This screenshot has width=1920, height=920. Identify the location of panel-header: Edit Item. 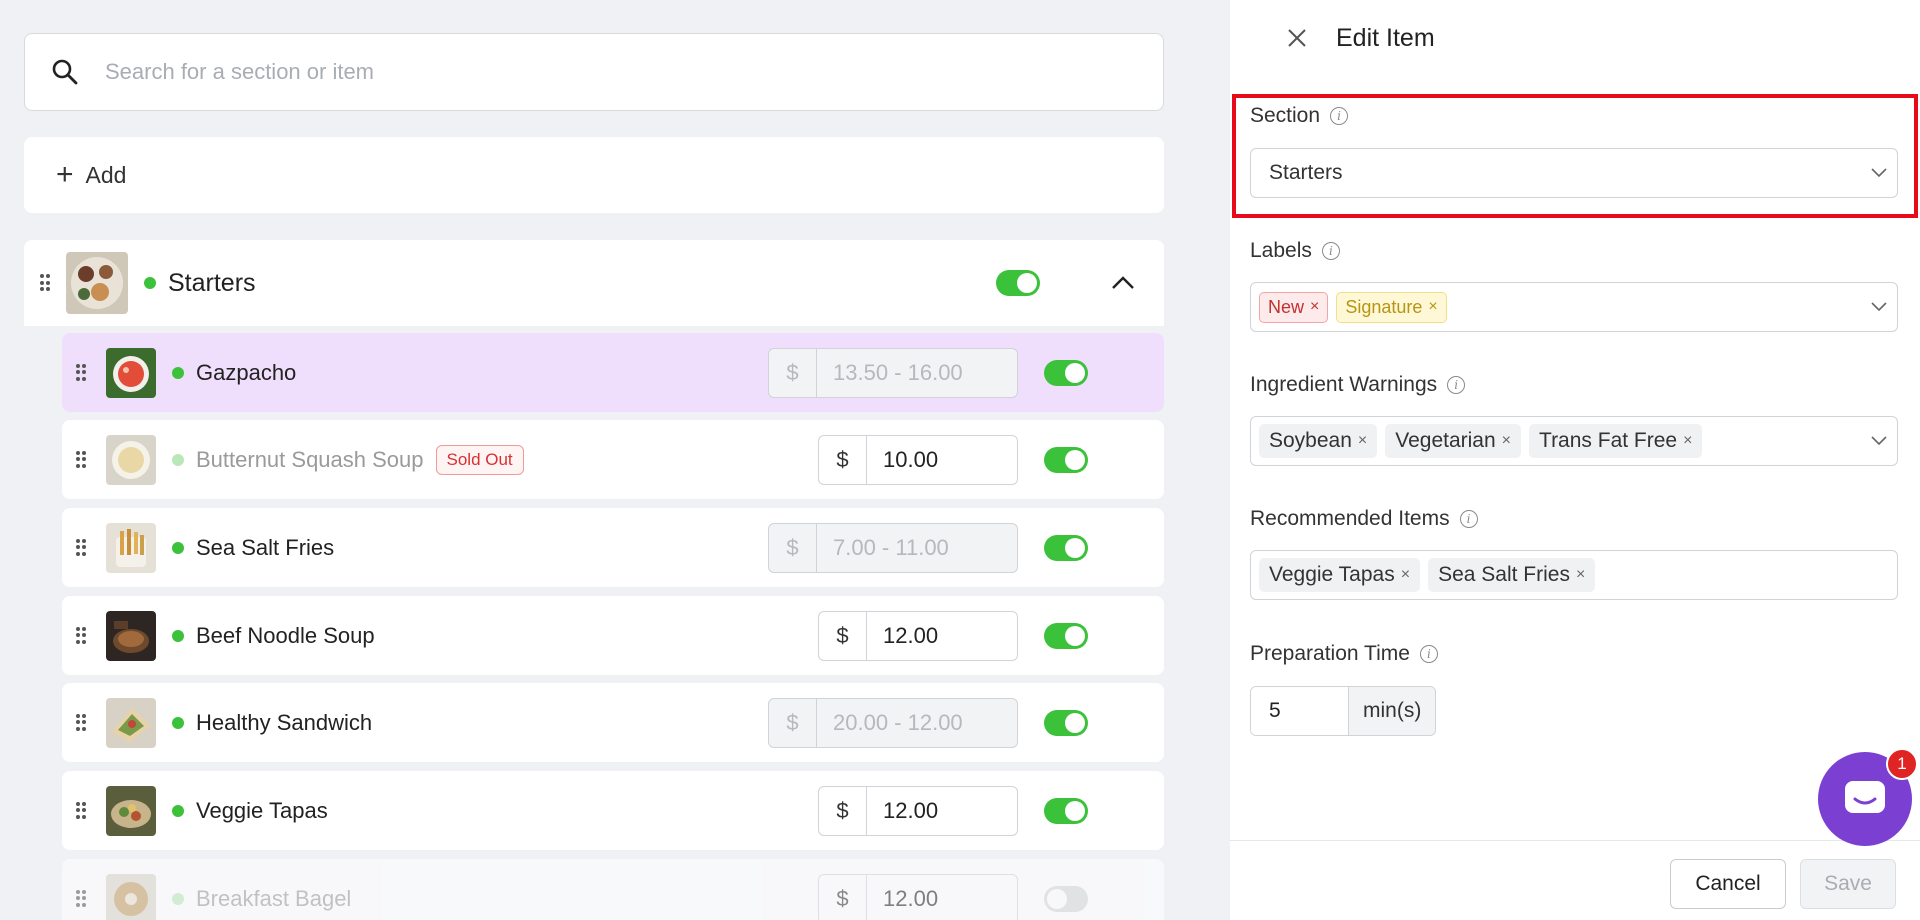
(1575, 38).